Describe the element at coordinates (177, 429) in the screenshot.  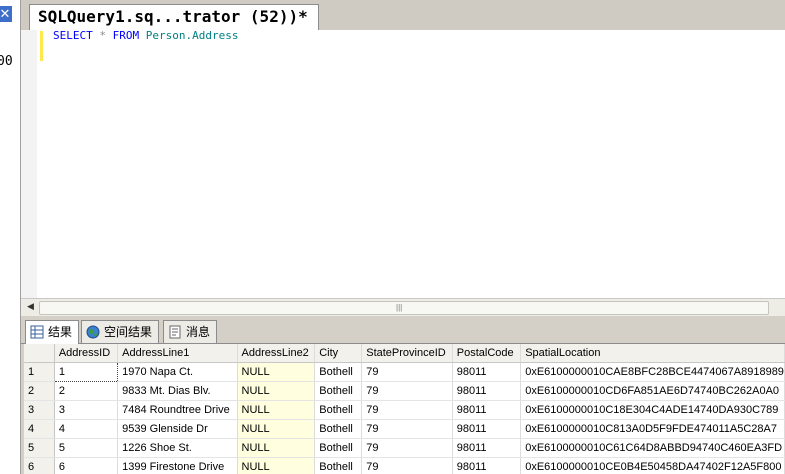
I see `grid-cell: 9539 Glenside Dr` at that location.